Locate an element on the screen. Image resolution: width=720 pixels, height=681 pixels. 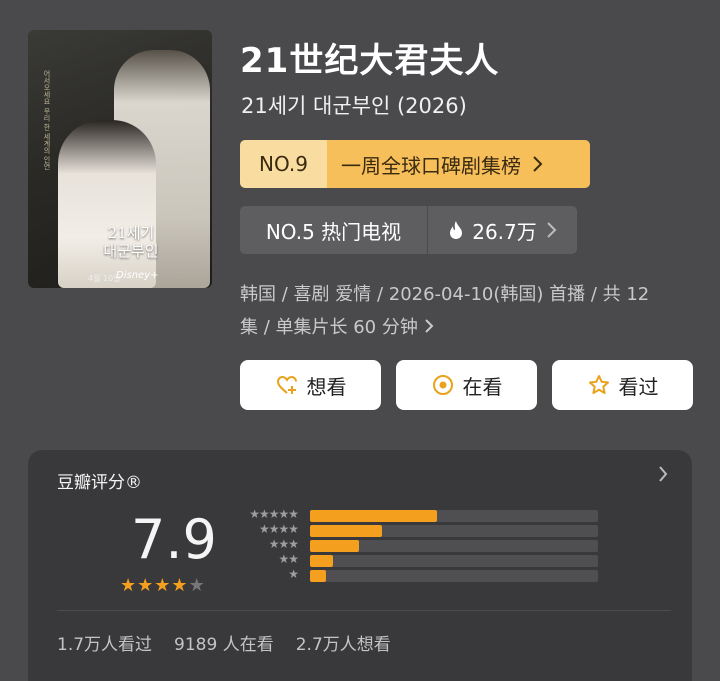
distribution-star-label: ★★ is located at coordinates (288, 559).